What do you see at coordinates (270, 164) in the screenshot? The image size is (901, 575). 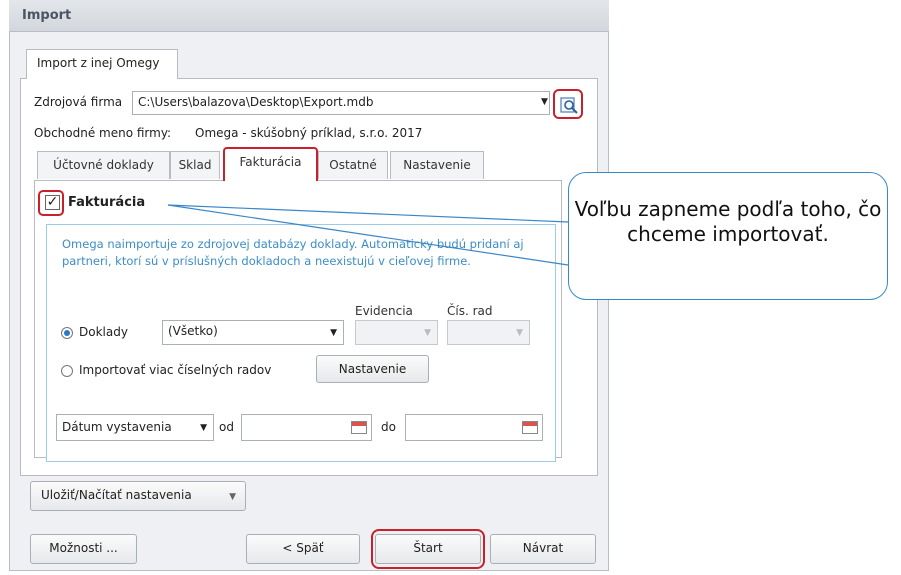 I see `tab-fakturacia: Fakturácia` at bounding box center [270, 164].